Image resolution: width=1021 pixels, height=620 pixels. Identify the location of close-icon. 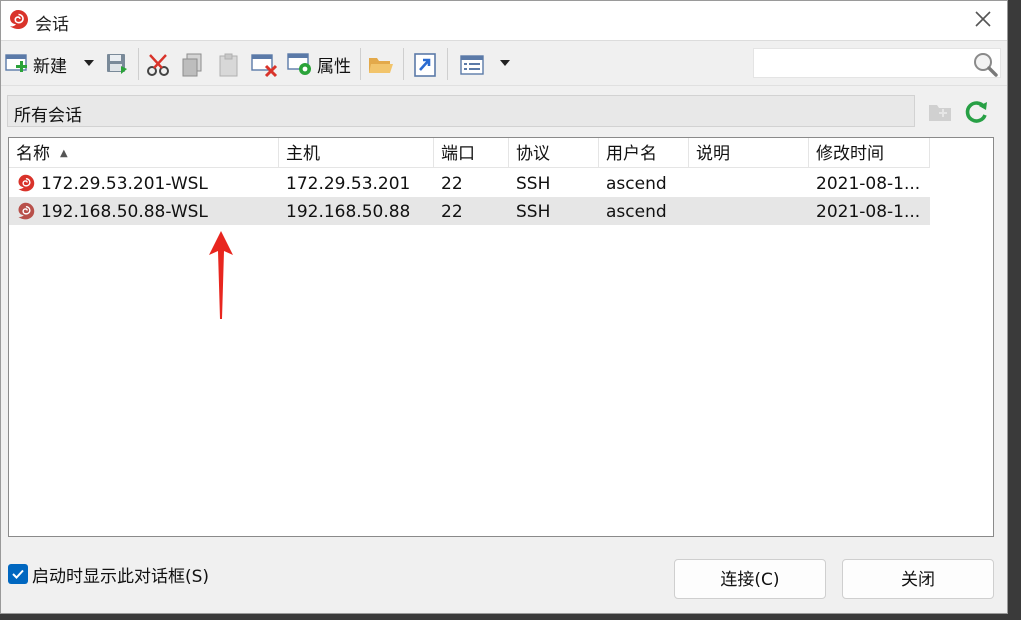
(983, 19).